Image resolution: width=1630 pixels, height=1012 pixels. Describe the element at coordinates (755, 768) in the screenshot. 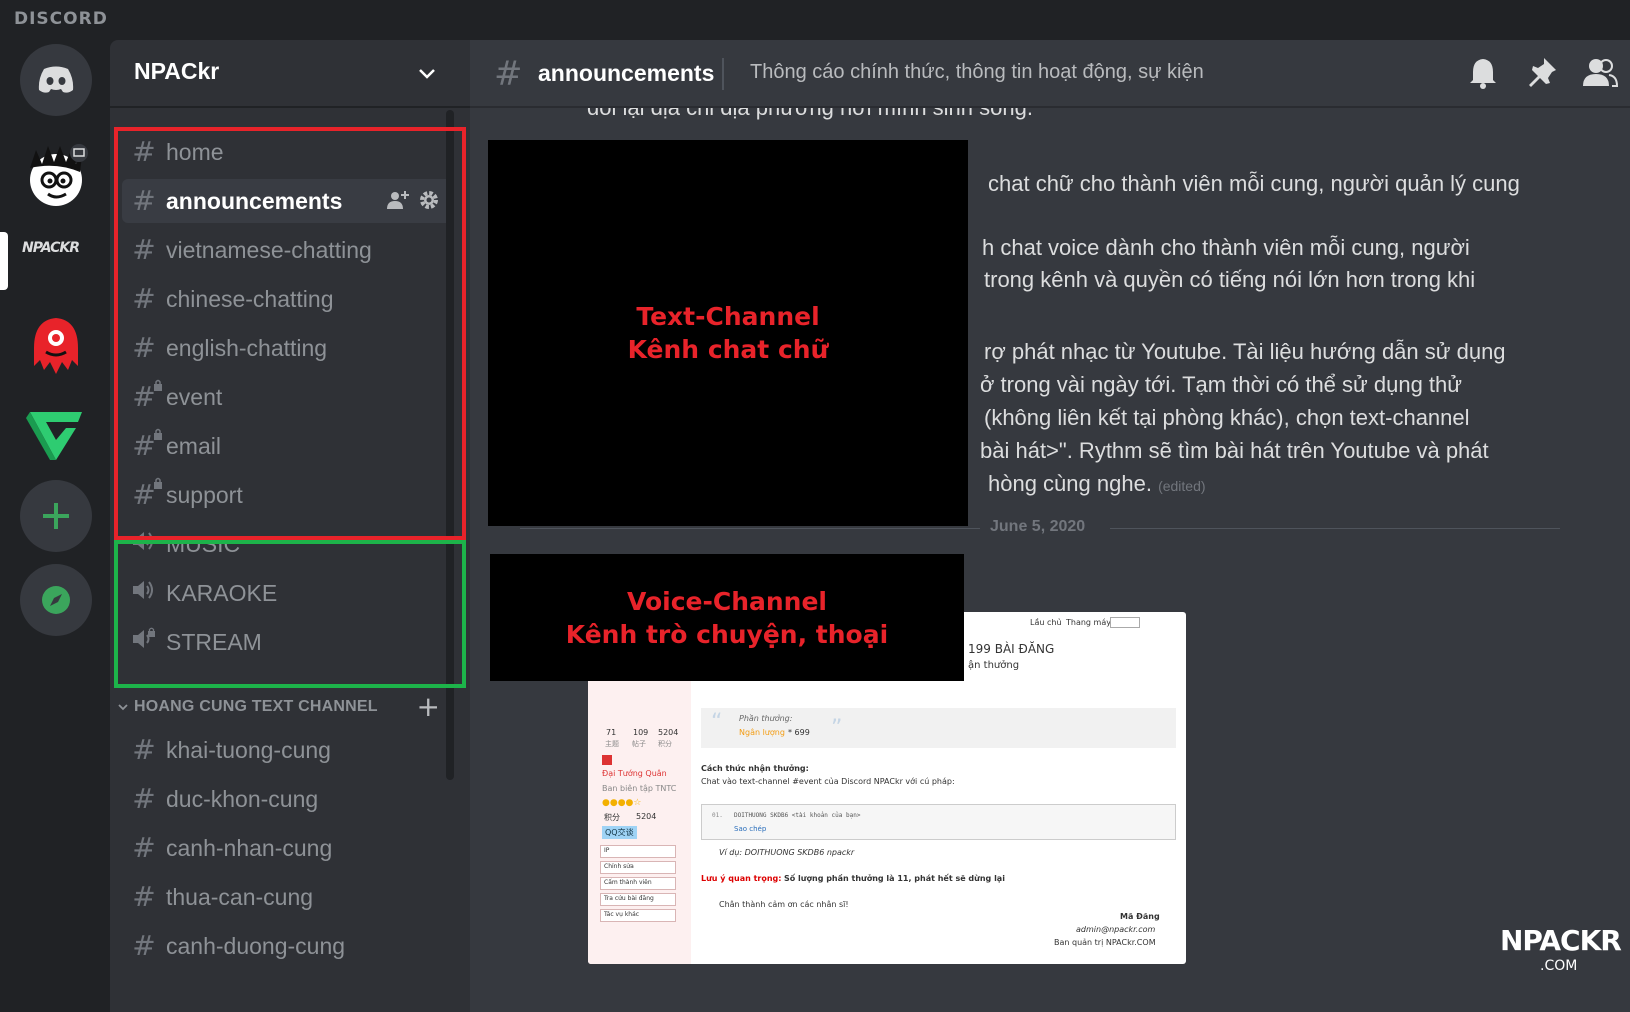

I see `howto-title: Cách thức nhận thưởng:` at that location.